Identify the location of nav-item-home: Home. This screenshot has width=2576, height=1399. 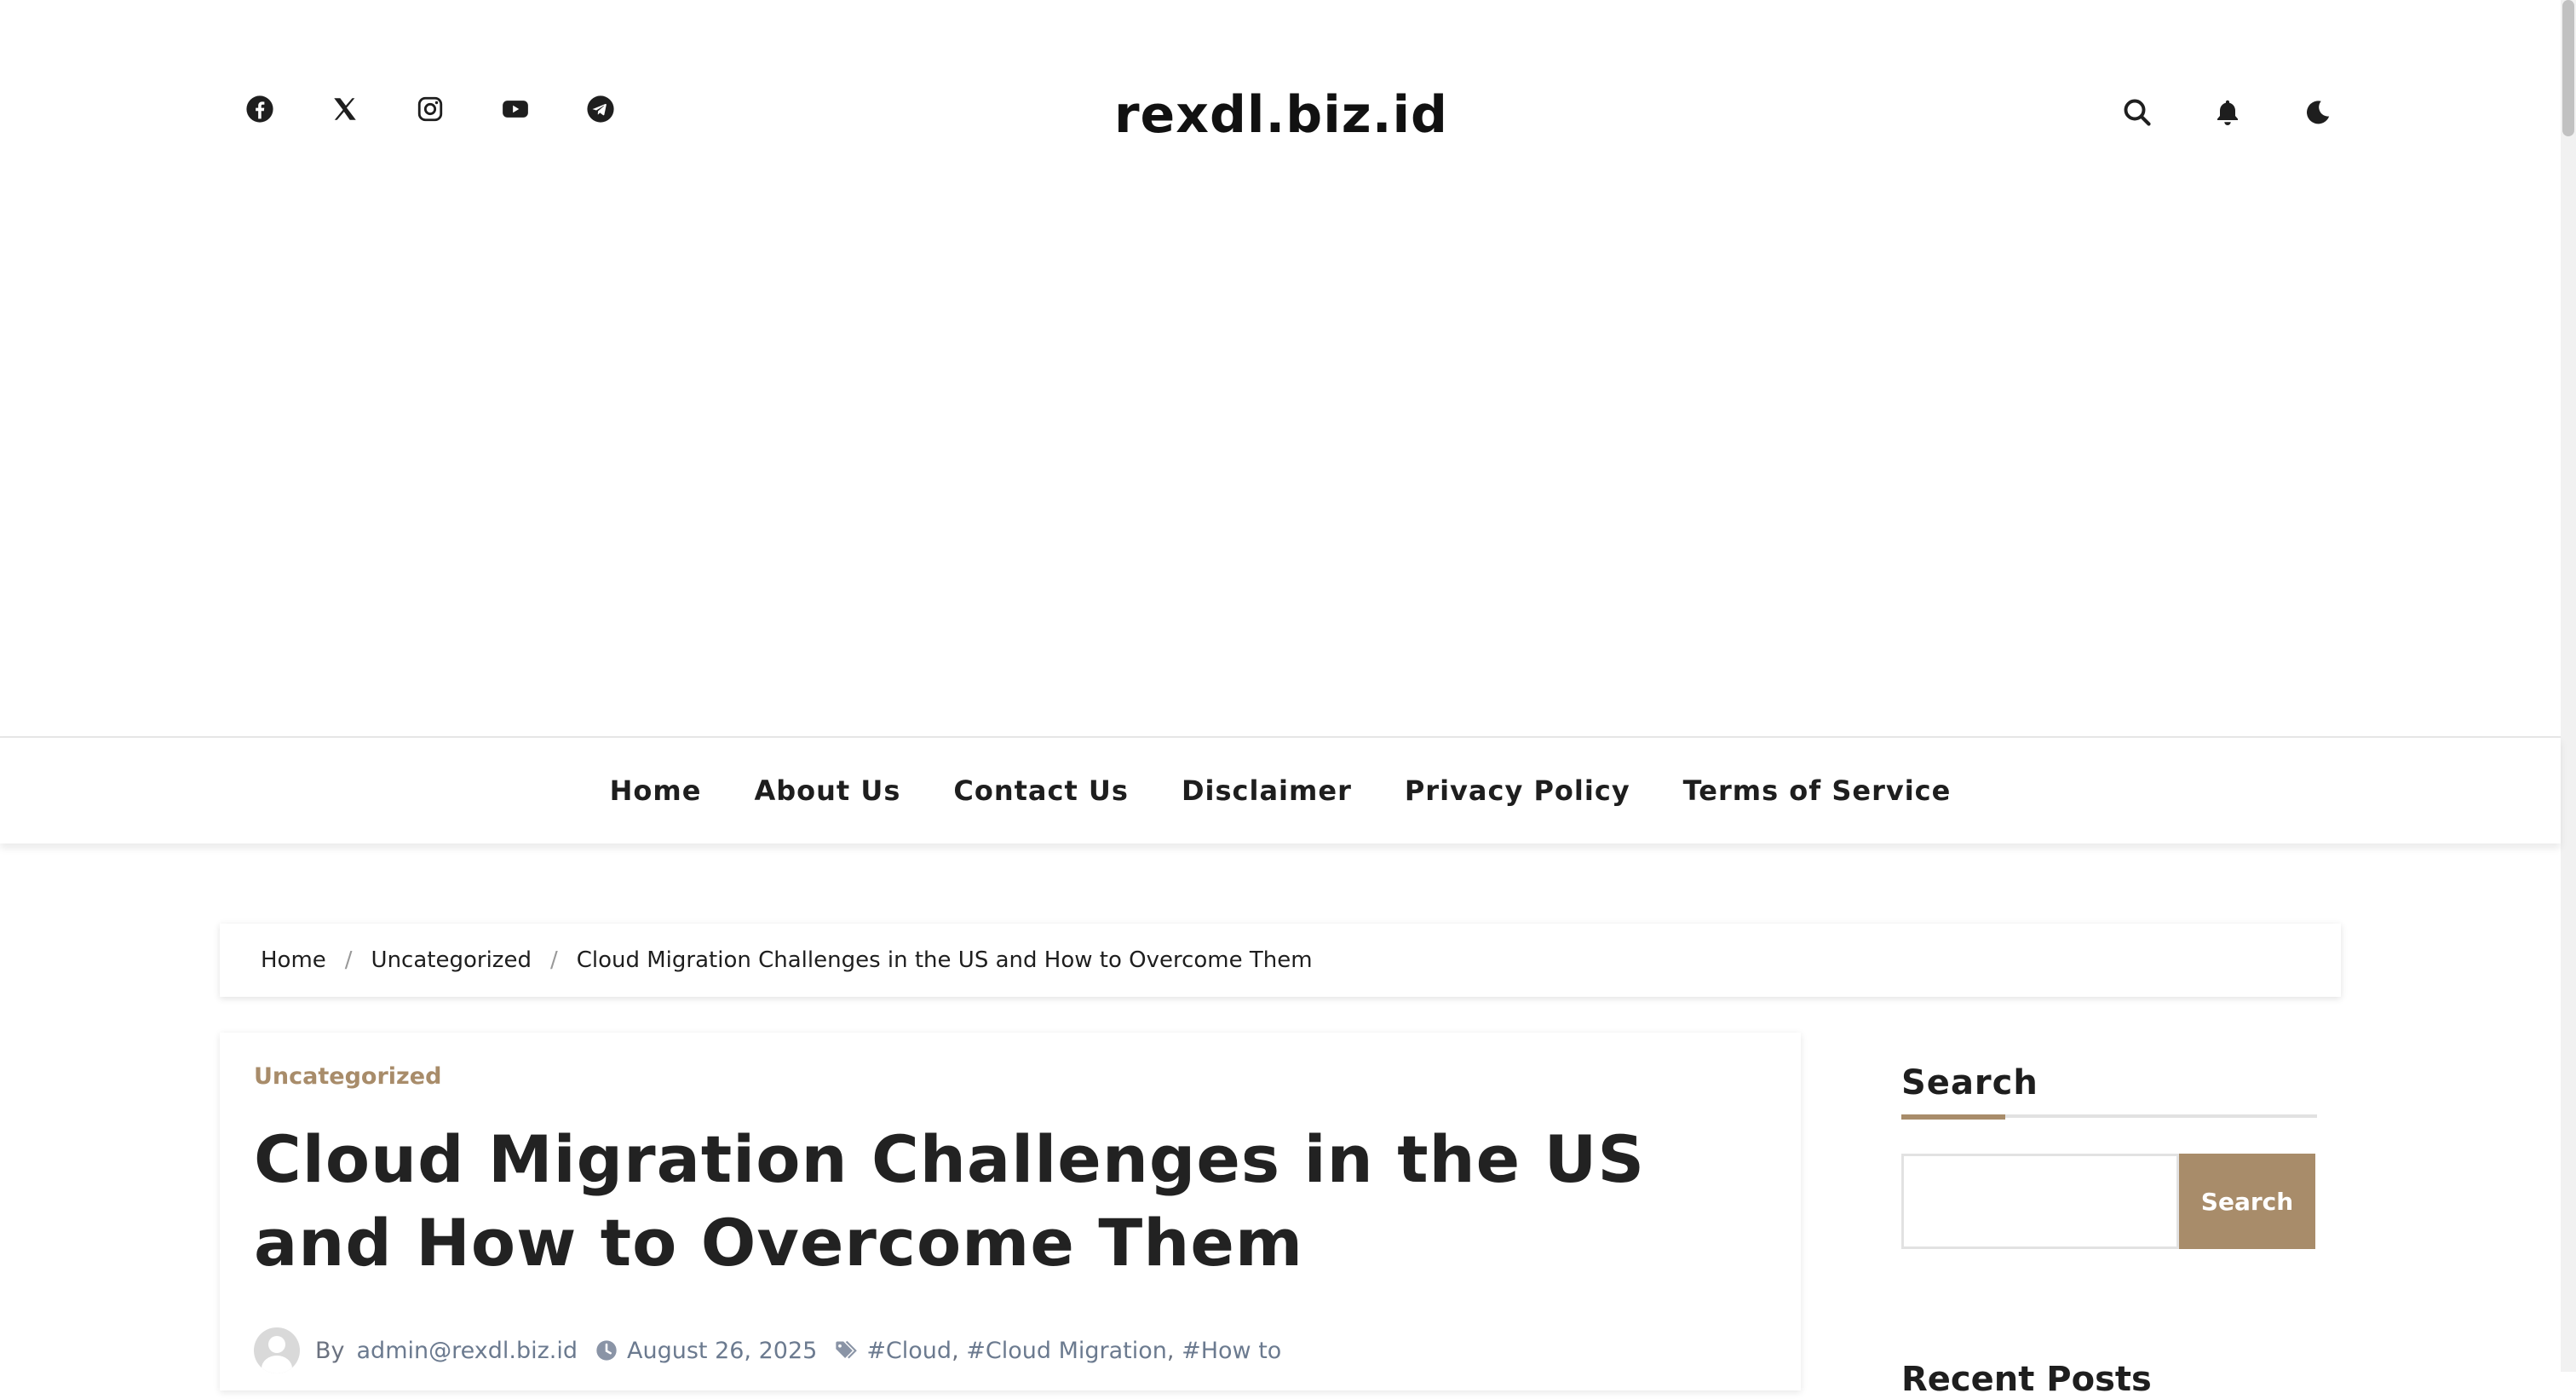
(656, 790).